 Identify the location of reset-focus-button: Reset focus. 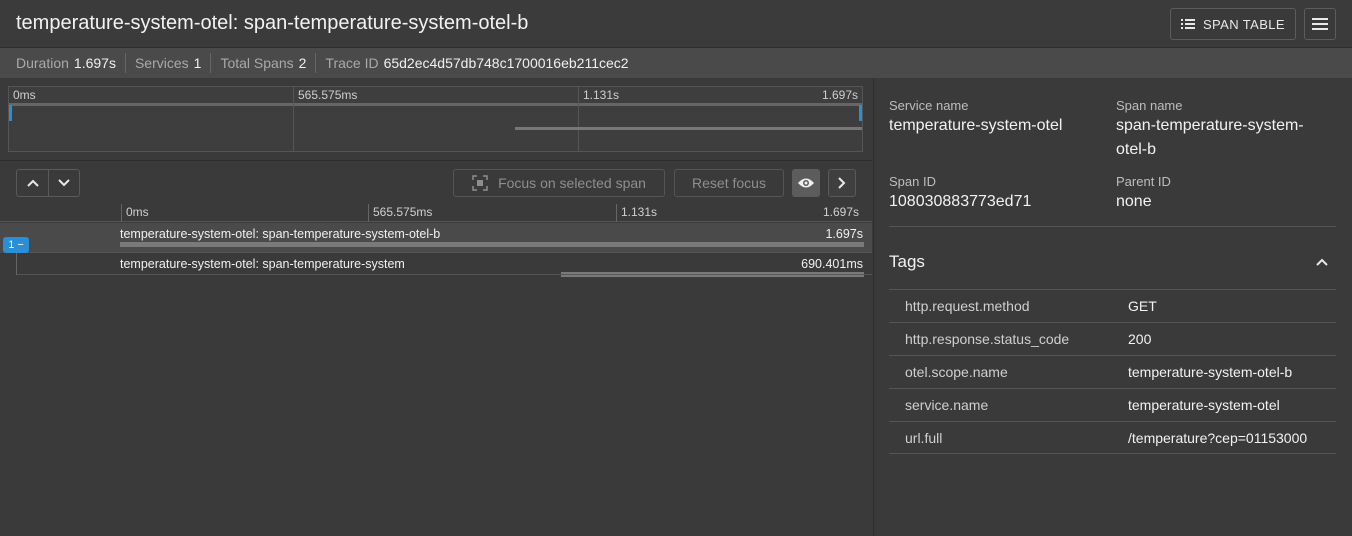
(729, 183).